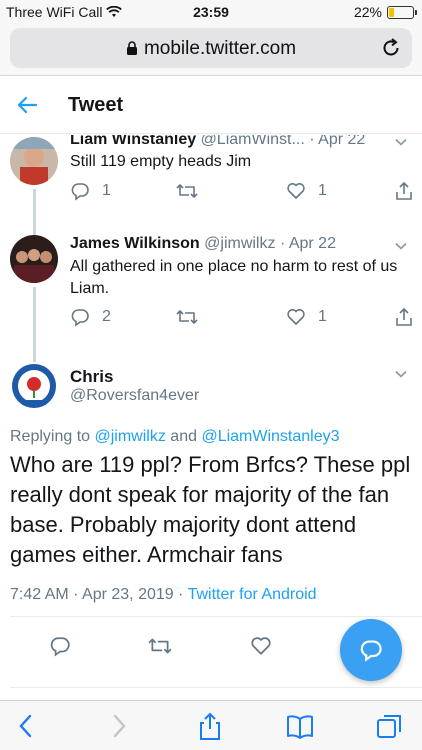  Describe the element at coordinates (135, 243) in the screenshot. I see `author-name: James Wilkinson` at that location.